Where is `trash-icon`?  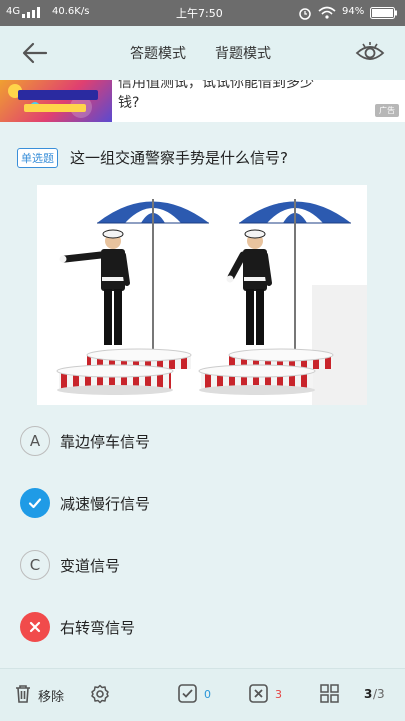
trash-icon is located at coordinates (23, 694).